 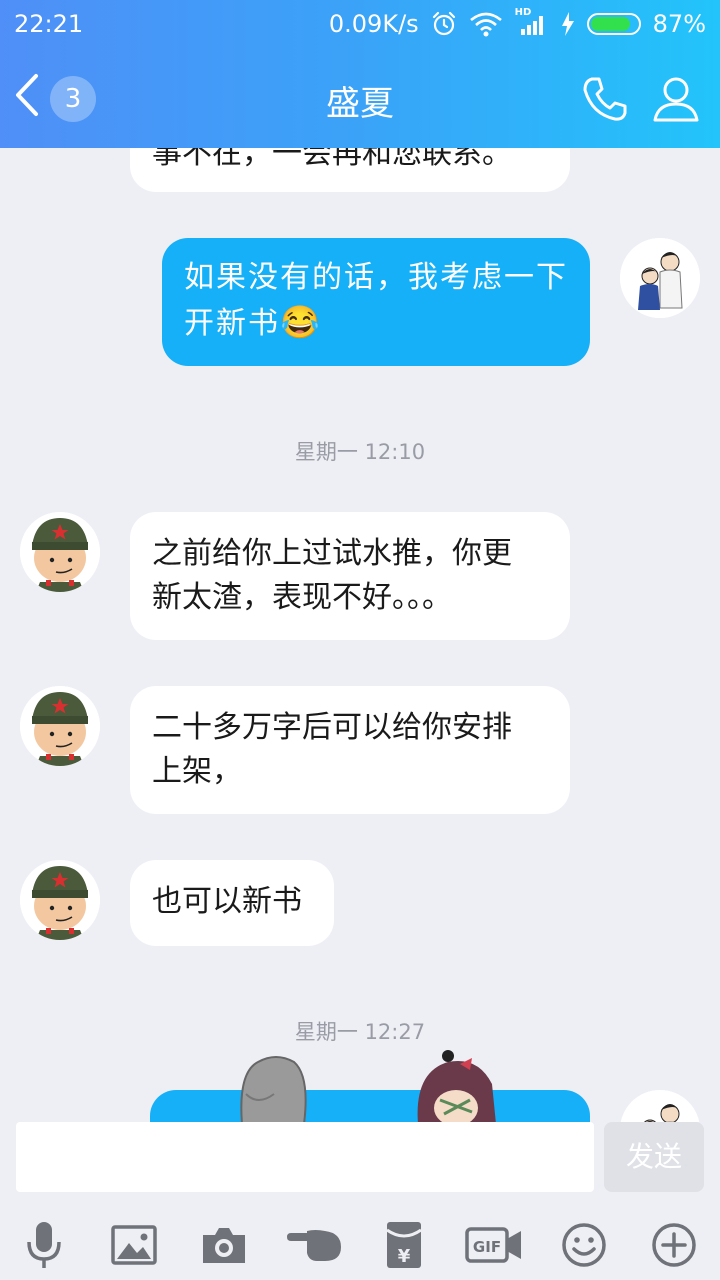 I want to click on camera-button, so click(x=224, y=1245).